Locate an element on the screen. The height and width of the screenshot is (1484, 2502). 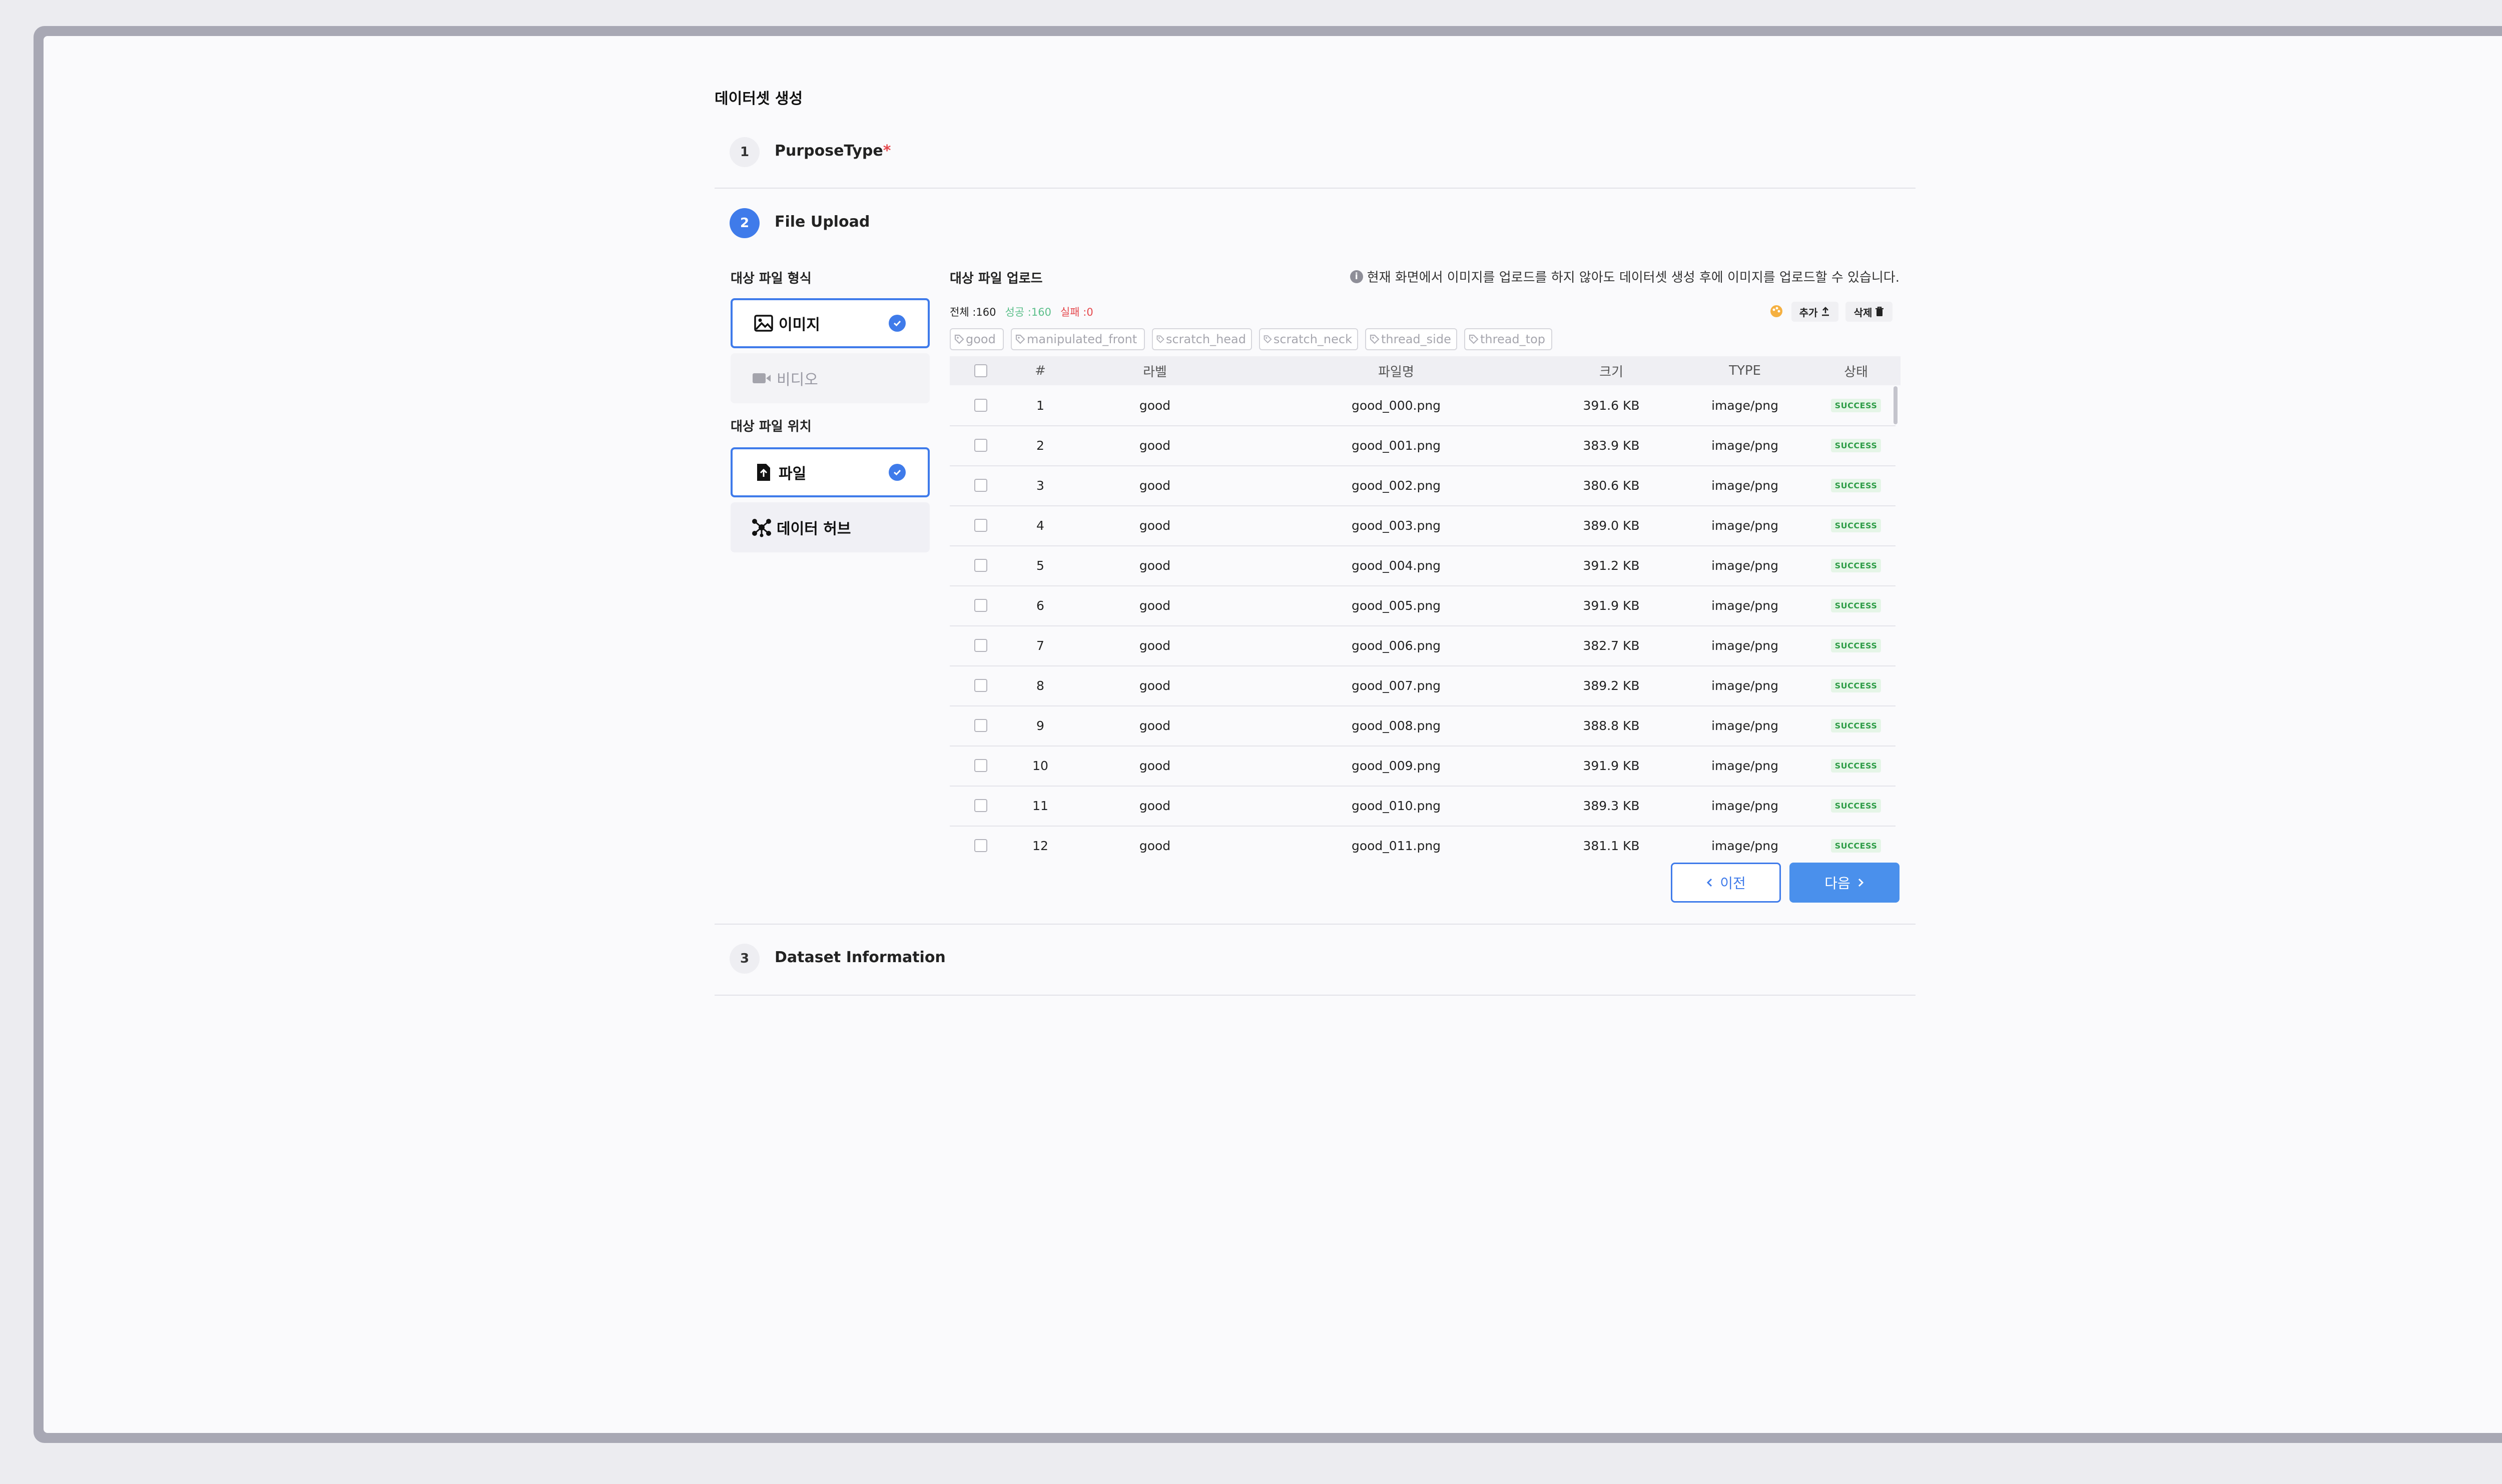
label-tag: thread_top is located at coordinates (1508, 339).